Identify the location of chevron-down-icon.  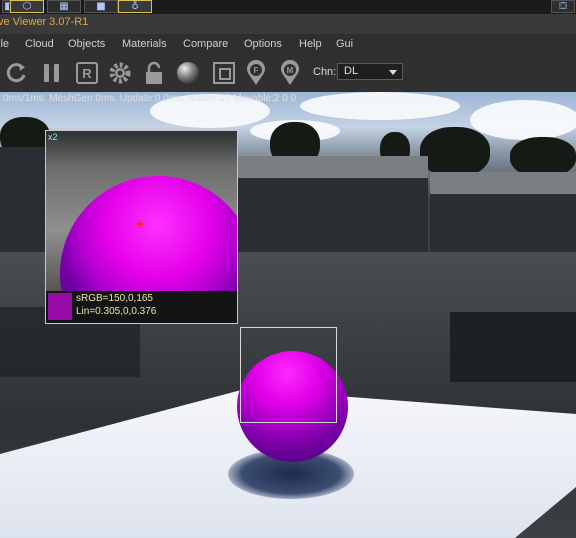
(393, 72).